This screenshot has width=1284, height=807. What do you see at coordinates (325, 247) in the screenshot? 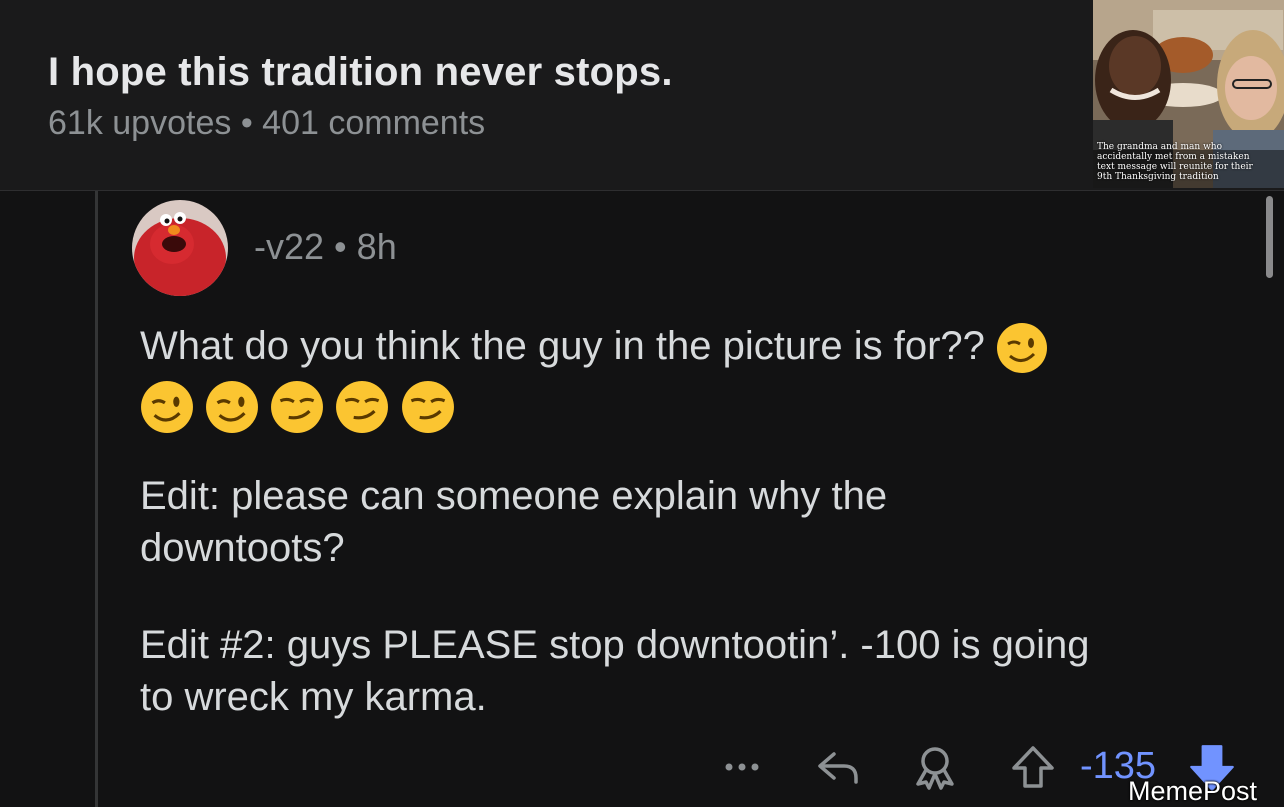
I see `comment-meta: -v22 • 8h` at bounding box center [325, 247].